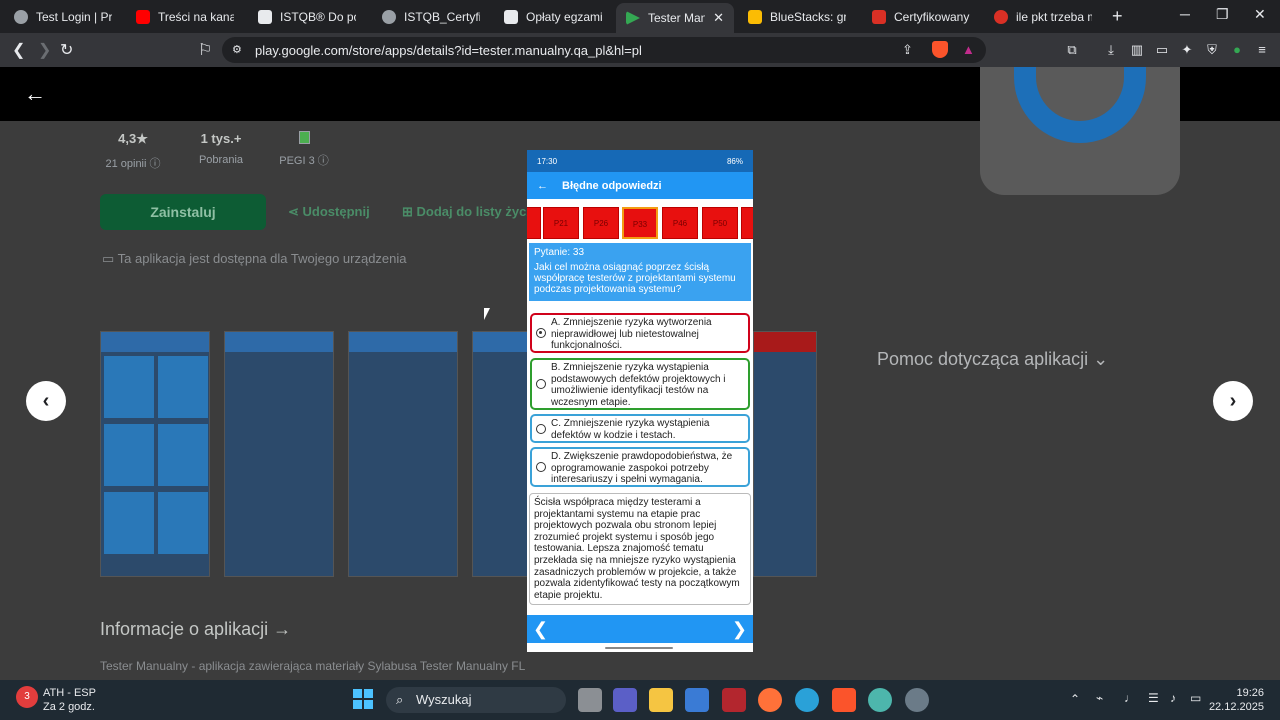 Image resolution: width=1280 pixels, height=720 pixels. Describe the element at coordinates (1043, 17) in the screenshot. I see `tab-8: ile pkt trzeba mieć` at that location.